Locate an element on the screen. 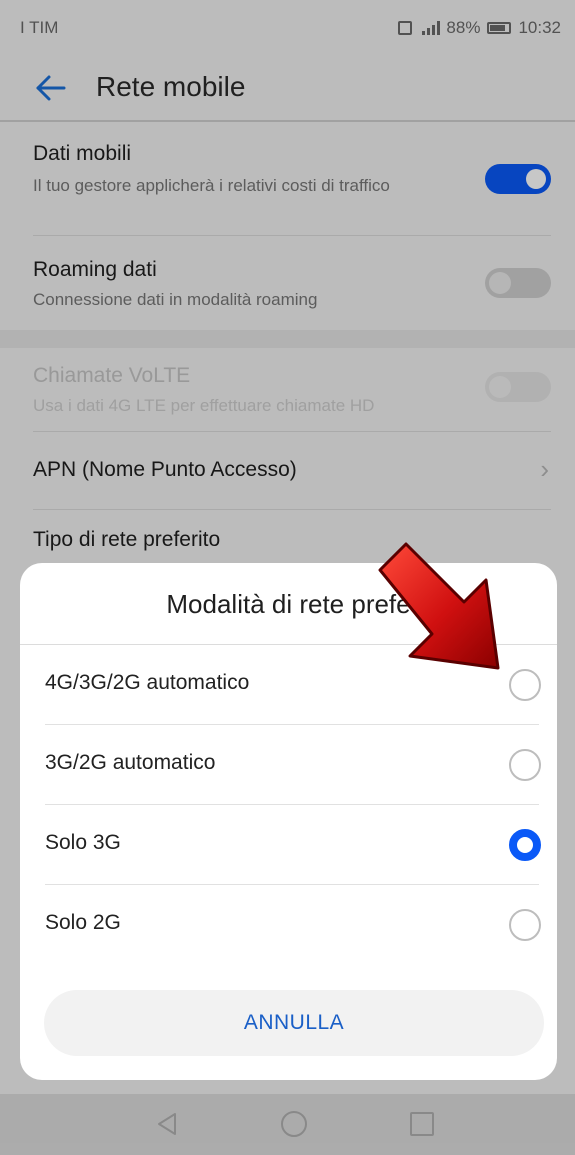 This screenshot has height=1155, width=575. cancel-button: ANNULLA is located at coordinates (294, 1023).